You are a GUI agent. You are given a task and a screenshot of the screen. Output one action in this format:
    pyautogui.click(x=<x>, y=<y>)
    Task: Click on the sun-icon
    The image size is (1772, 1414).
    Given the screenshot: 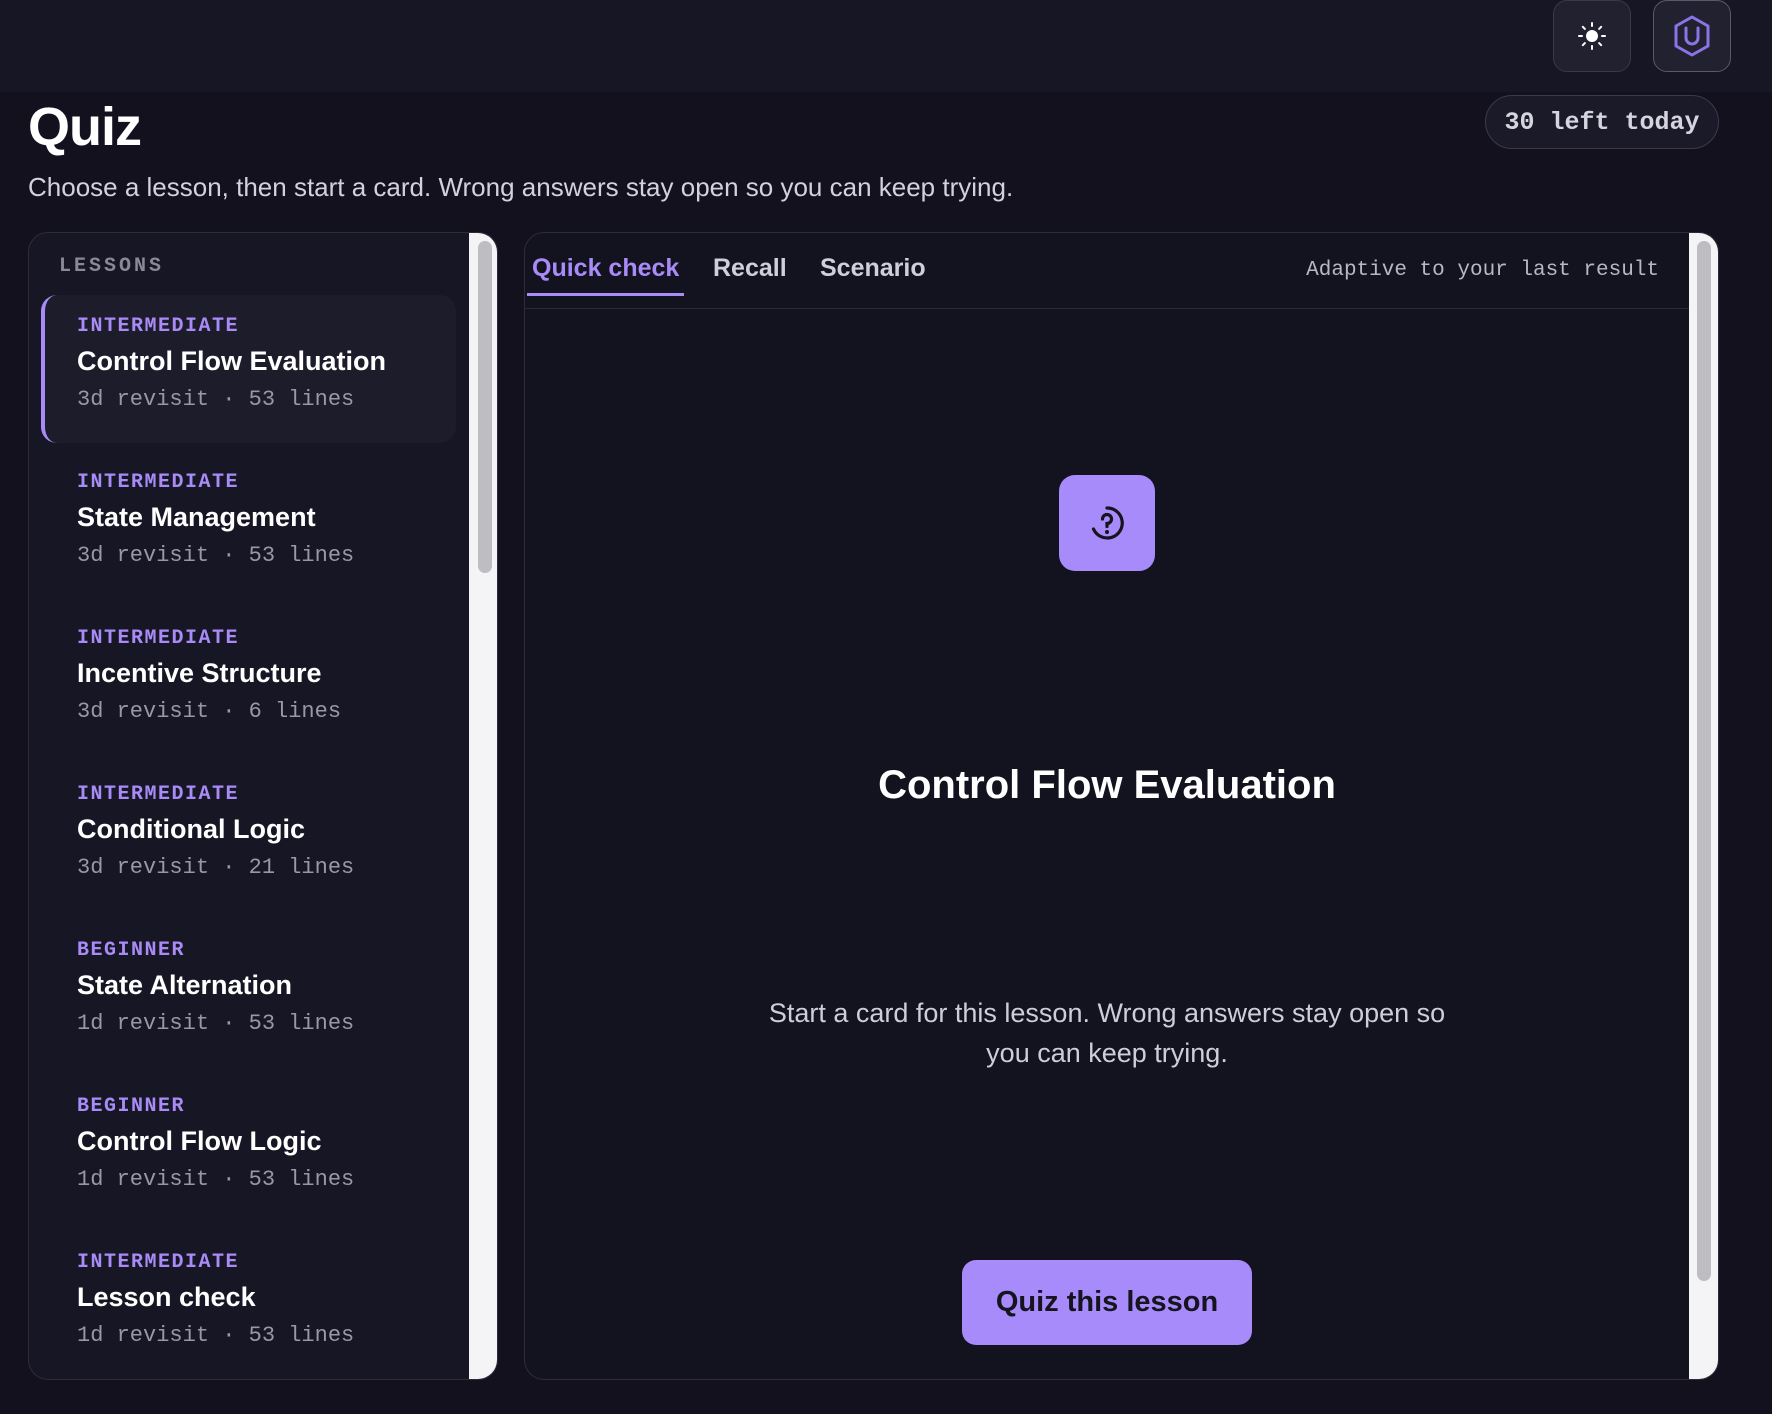 What is the action you would take?
    pyautogui.click(x=1592, y=36)
    